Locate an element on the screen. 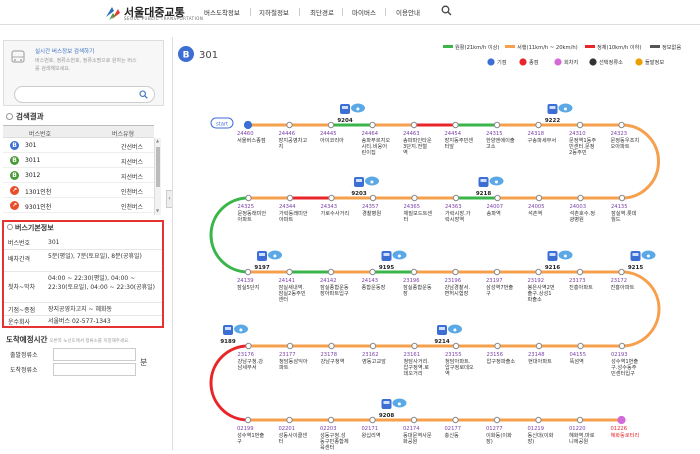  stop-name: 체질모드트센 is located at coordinates (418, 213).